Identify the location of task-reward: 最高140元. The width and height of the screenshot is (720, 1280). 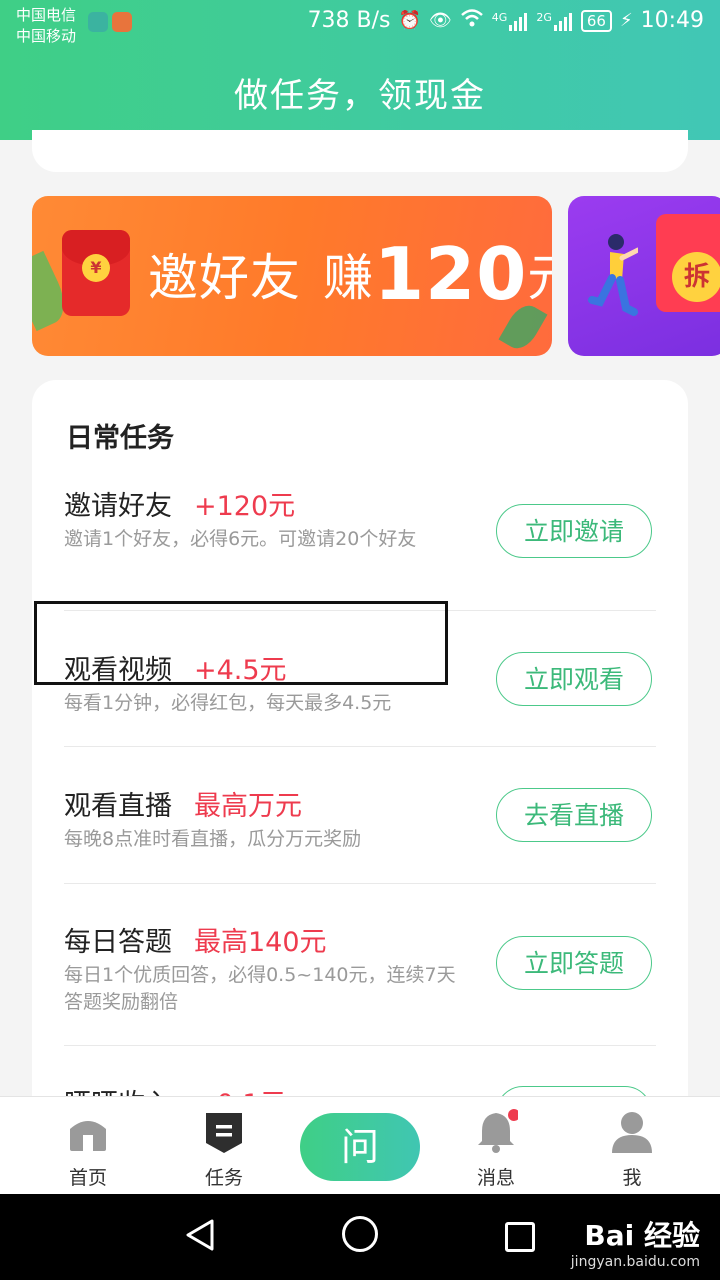
(260, 942).